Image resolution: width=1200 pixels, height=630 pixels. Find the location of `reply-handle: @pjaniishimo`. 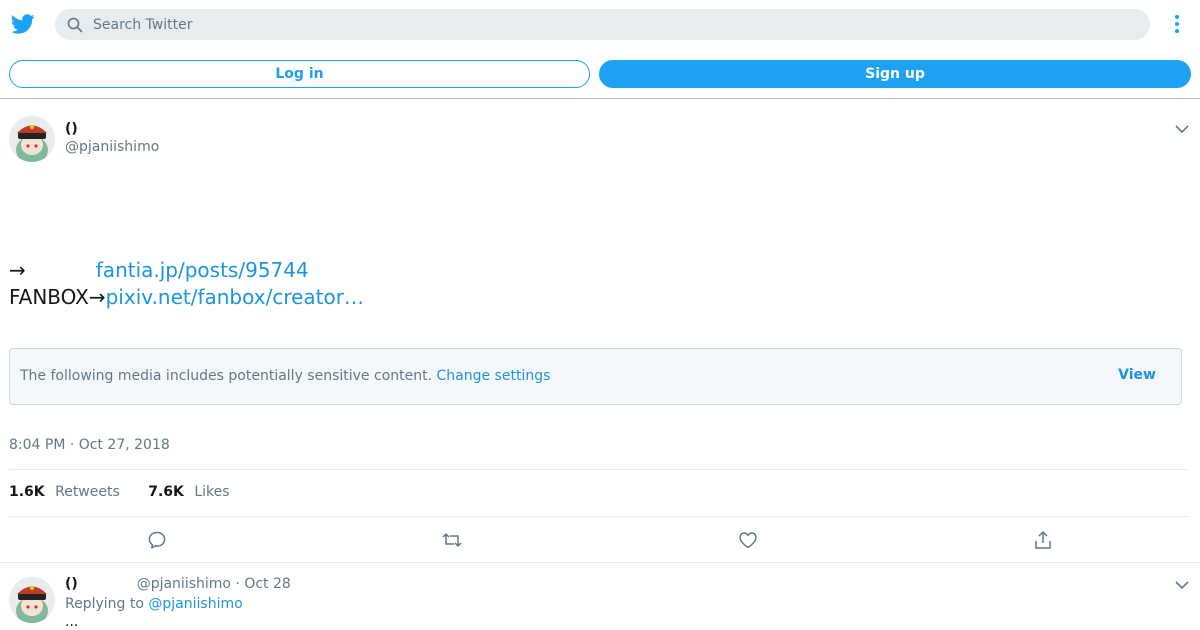

reply-handle: @pjaniishimo is located at coordinates (184, 584).